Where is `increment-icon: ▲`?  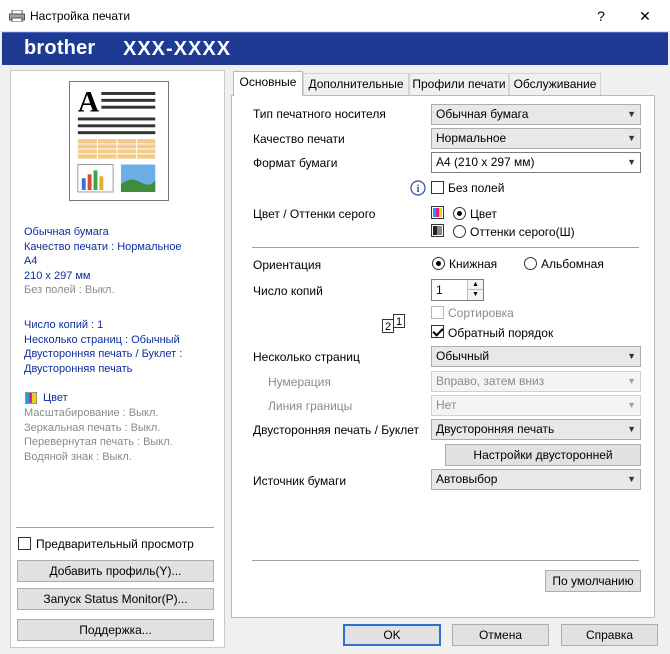
increment-icon: ▲ is located at coordinates (475, 285).